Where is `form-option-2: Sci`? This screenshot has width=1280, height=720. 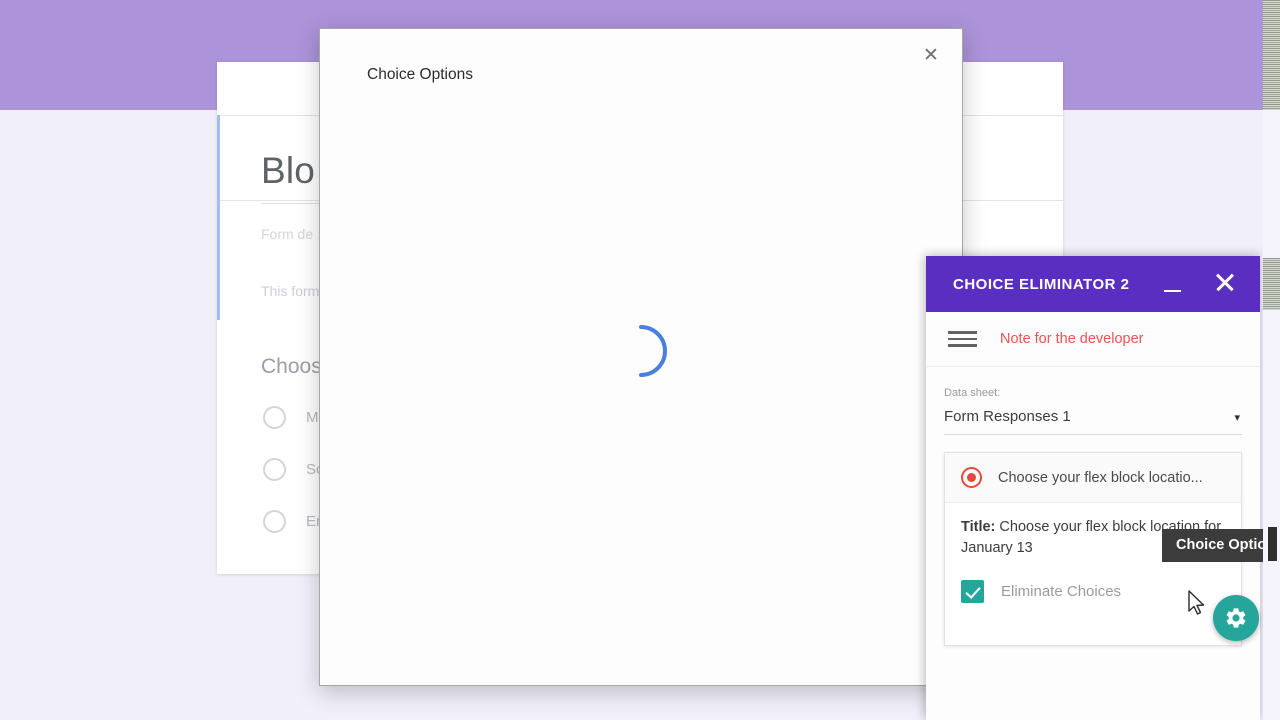 form-option-2: Sci is located at coordinates (295, 469).